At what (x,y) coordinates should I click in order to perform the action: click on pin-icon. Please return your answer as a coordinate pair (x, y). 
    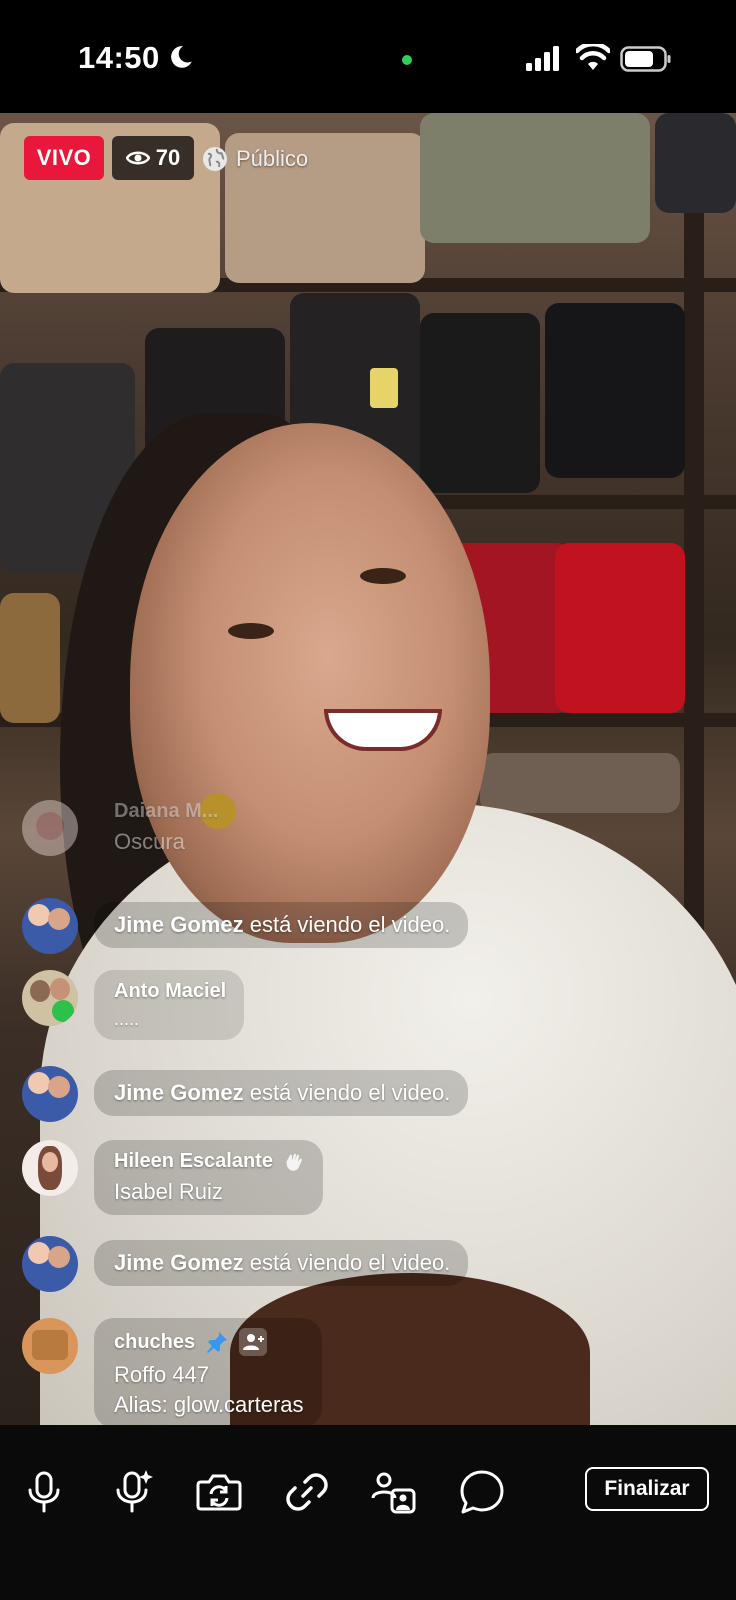
    Looking at the image, I should click on (217, 1342).